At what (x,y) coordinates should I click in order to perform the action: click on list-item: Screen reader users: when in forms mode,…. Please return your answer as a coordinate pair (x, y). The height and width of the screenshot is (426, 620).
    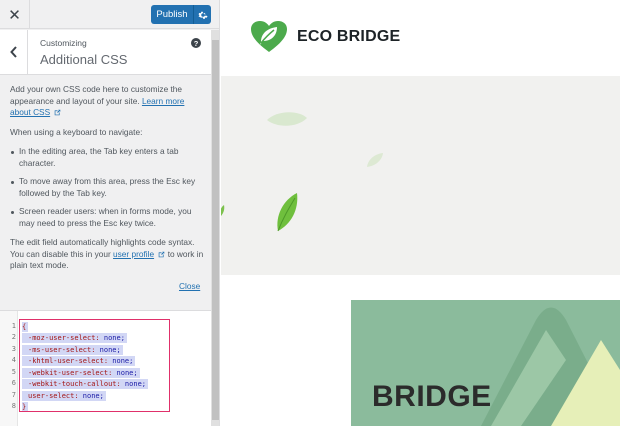
    Looking at the image, I should click on (107, 217).